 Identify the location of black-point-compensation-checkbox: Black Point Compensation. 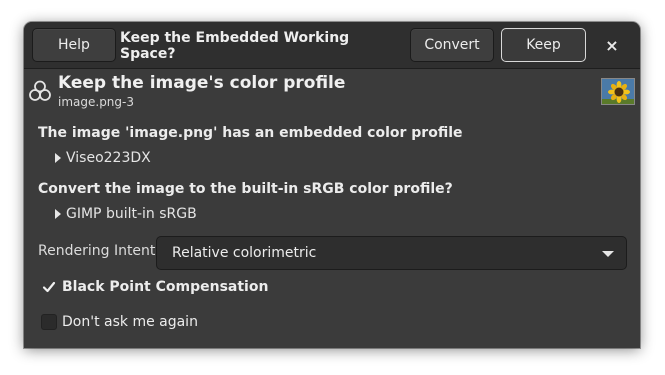
(154, 287).